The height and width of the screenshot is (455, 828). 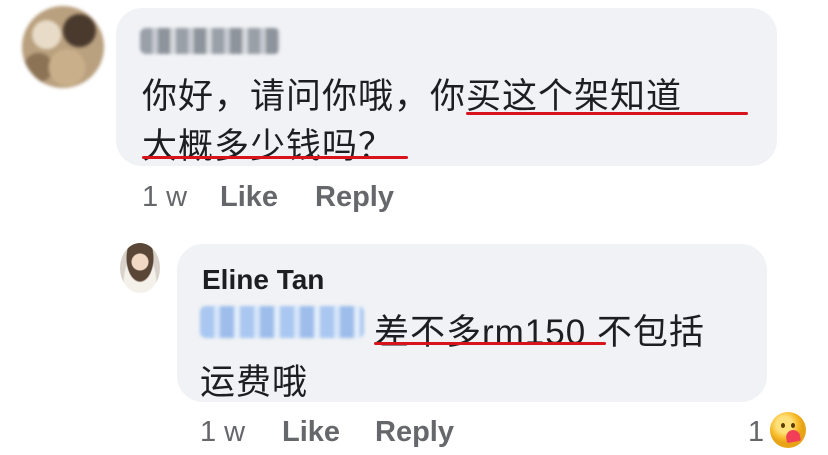 I want to click on reply-author-name: Eline Tan, so click(x=263, y=280).